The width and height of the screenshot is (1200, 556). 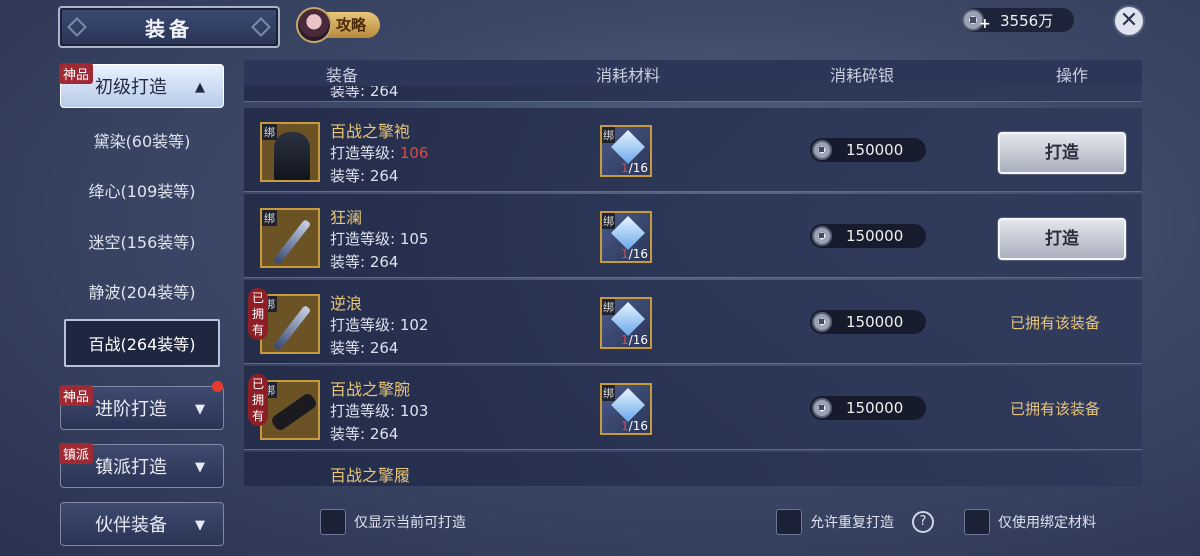 I want to click on bound-only-checkbox, so click(x=977, y=522).